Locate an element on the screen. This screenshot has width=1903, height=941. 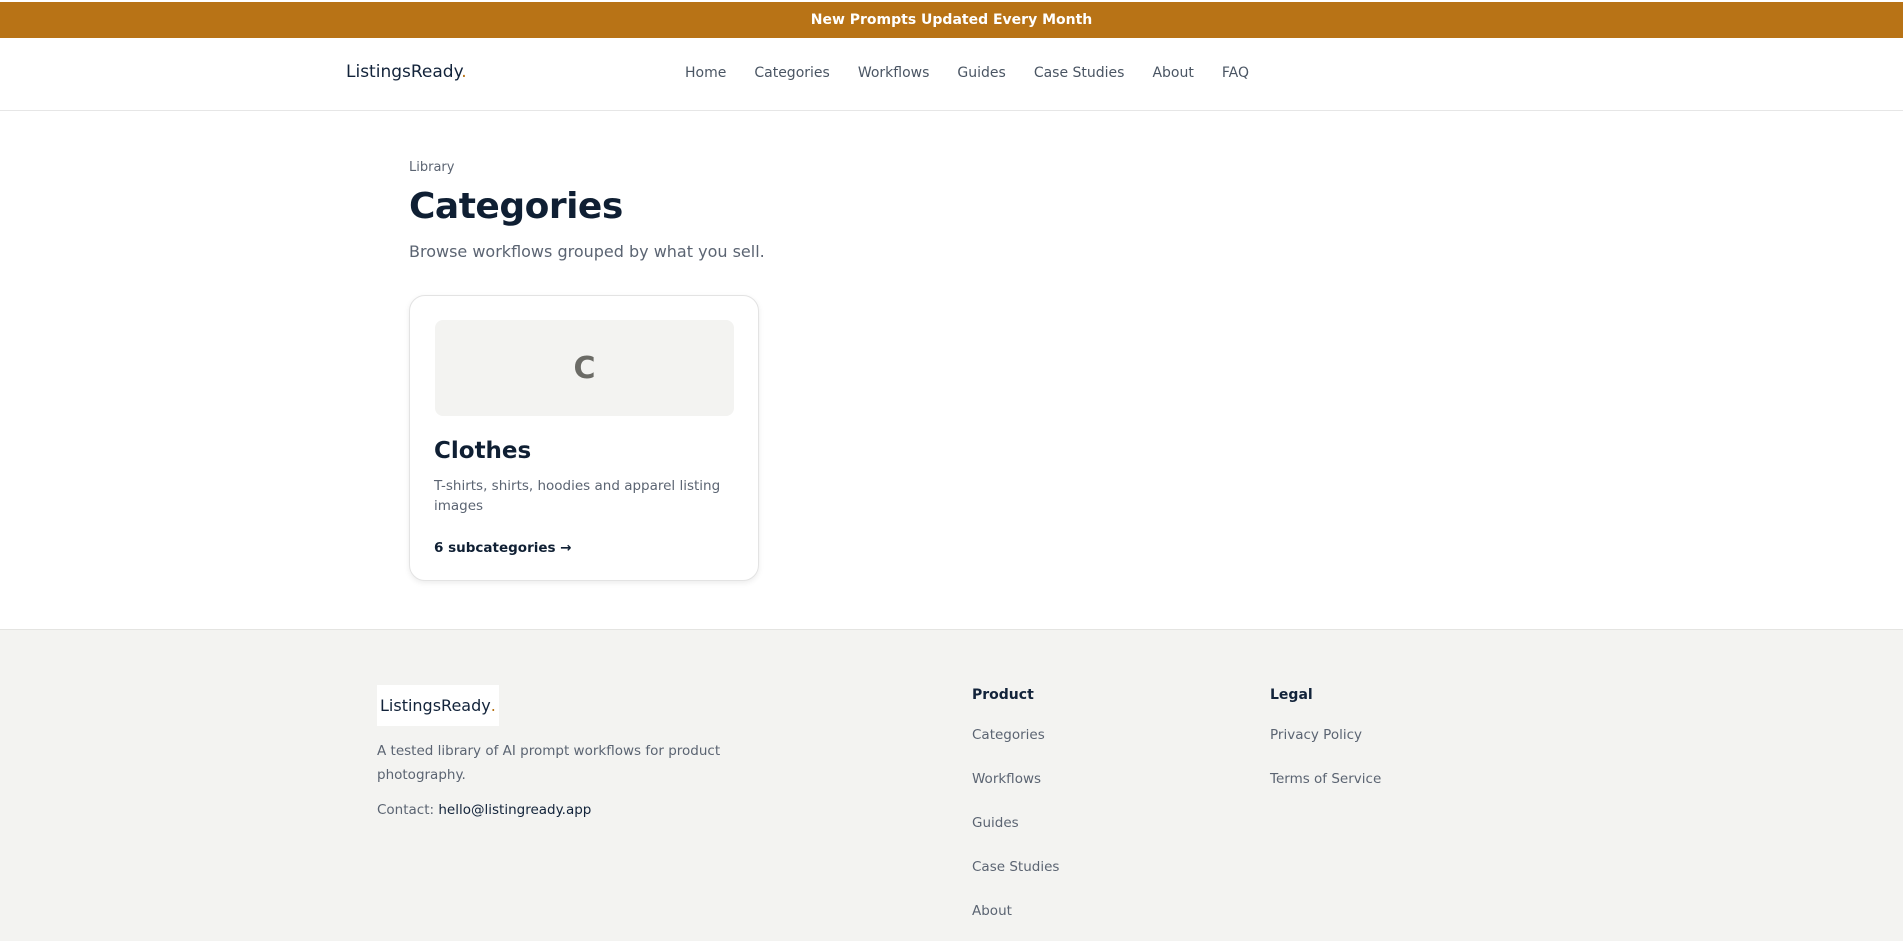
nav-faq: FAQ is located at coordinates (1235, 73).